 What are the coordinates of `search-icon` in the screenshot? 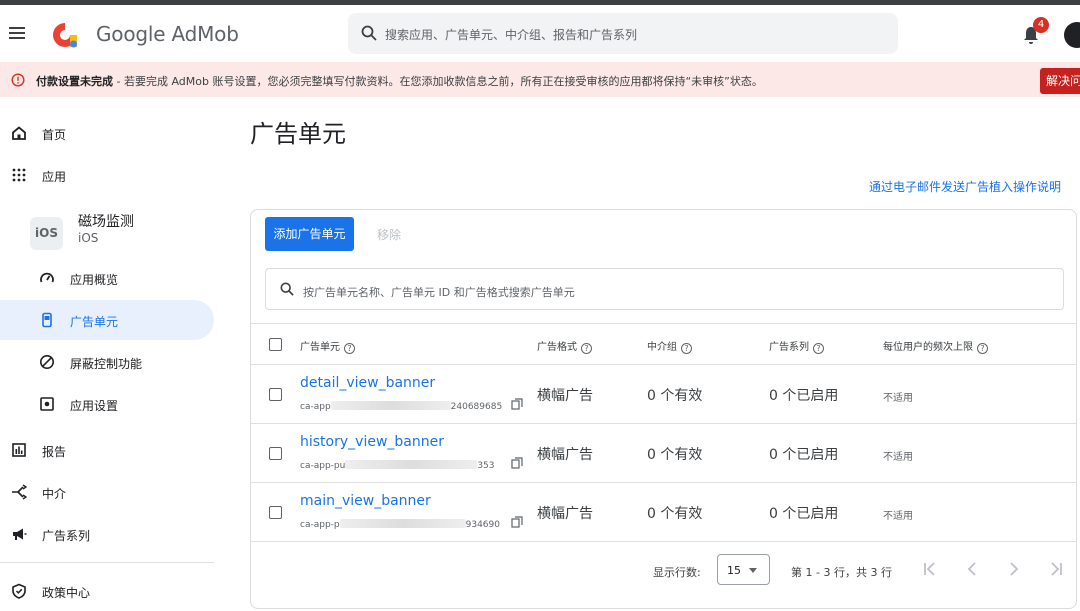 It's located at (369, 33).